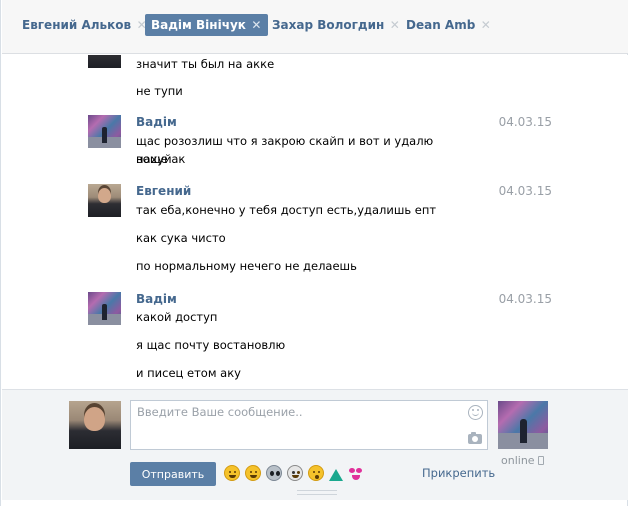 This screenshot has height=506, width=628. I want to click on quick-emoji-bar, so click(294, 473).